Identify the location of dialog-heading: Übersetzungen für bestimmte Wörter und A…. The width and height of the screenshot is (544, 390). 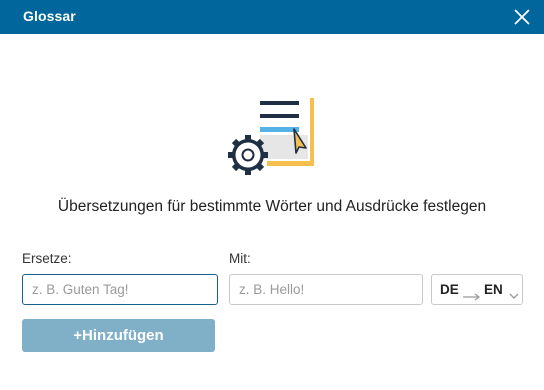
(272, 206).